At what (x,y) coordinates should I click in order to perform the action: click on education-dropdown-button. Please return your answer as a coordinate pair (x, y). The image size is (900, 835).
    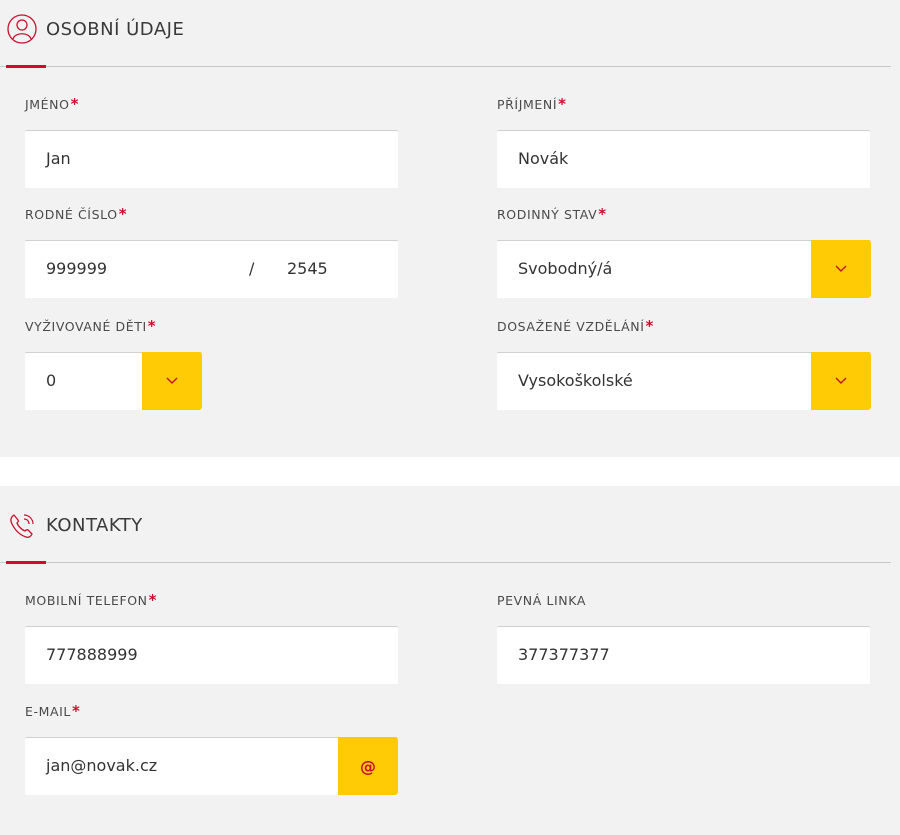
    Looking at the image, I should click on (841, 381).